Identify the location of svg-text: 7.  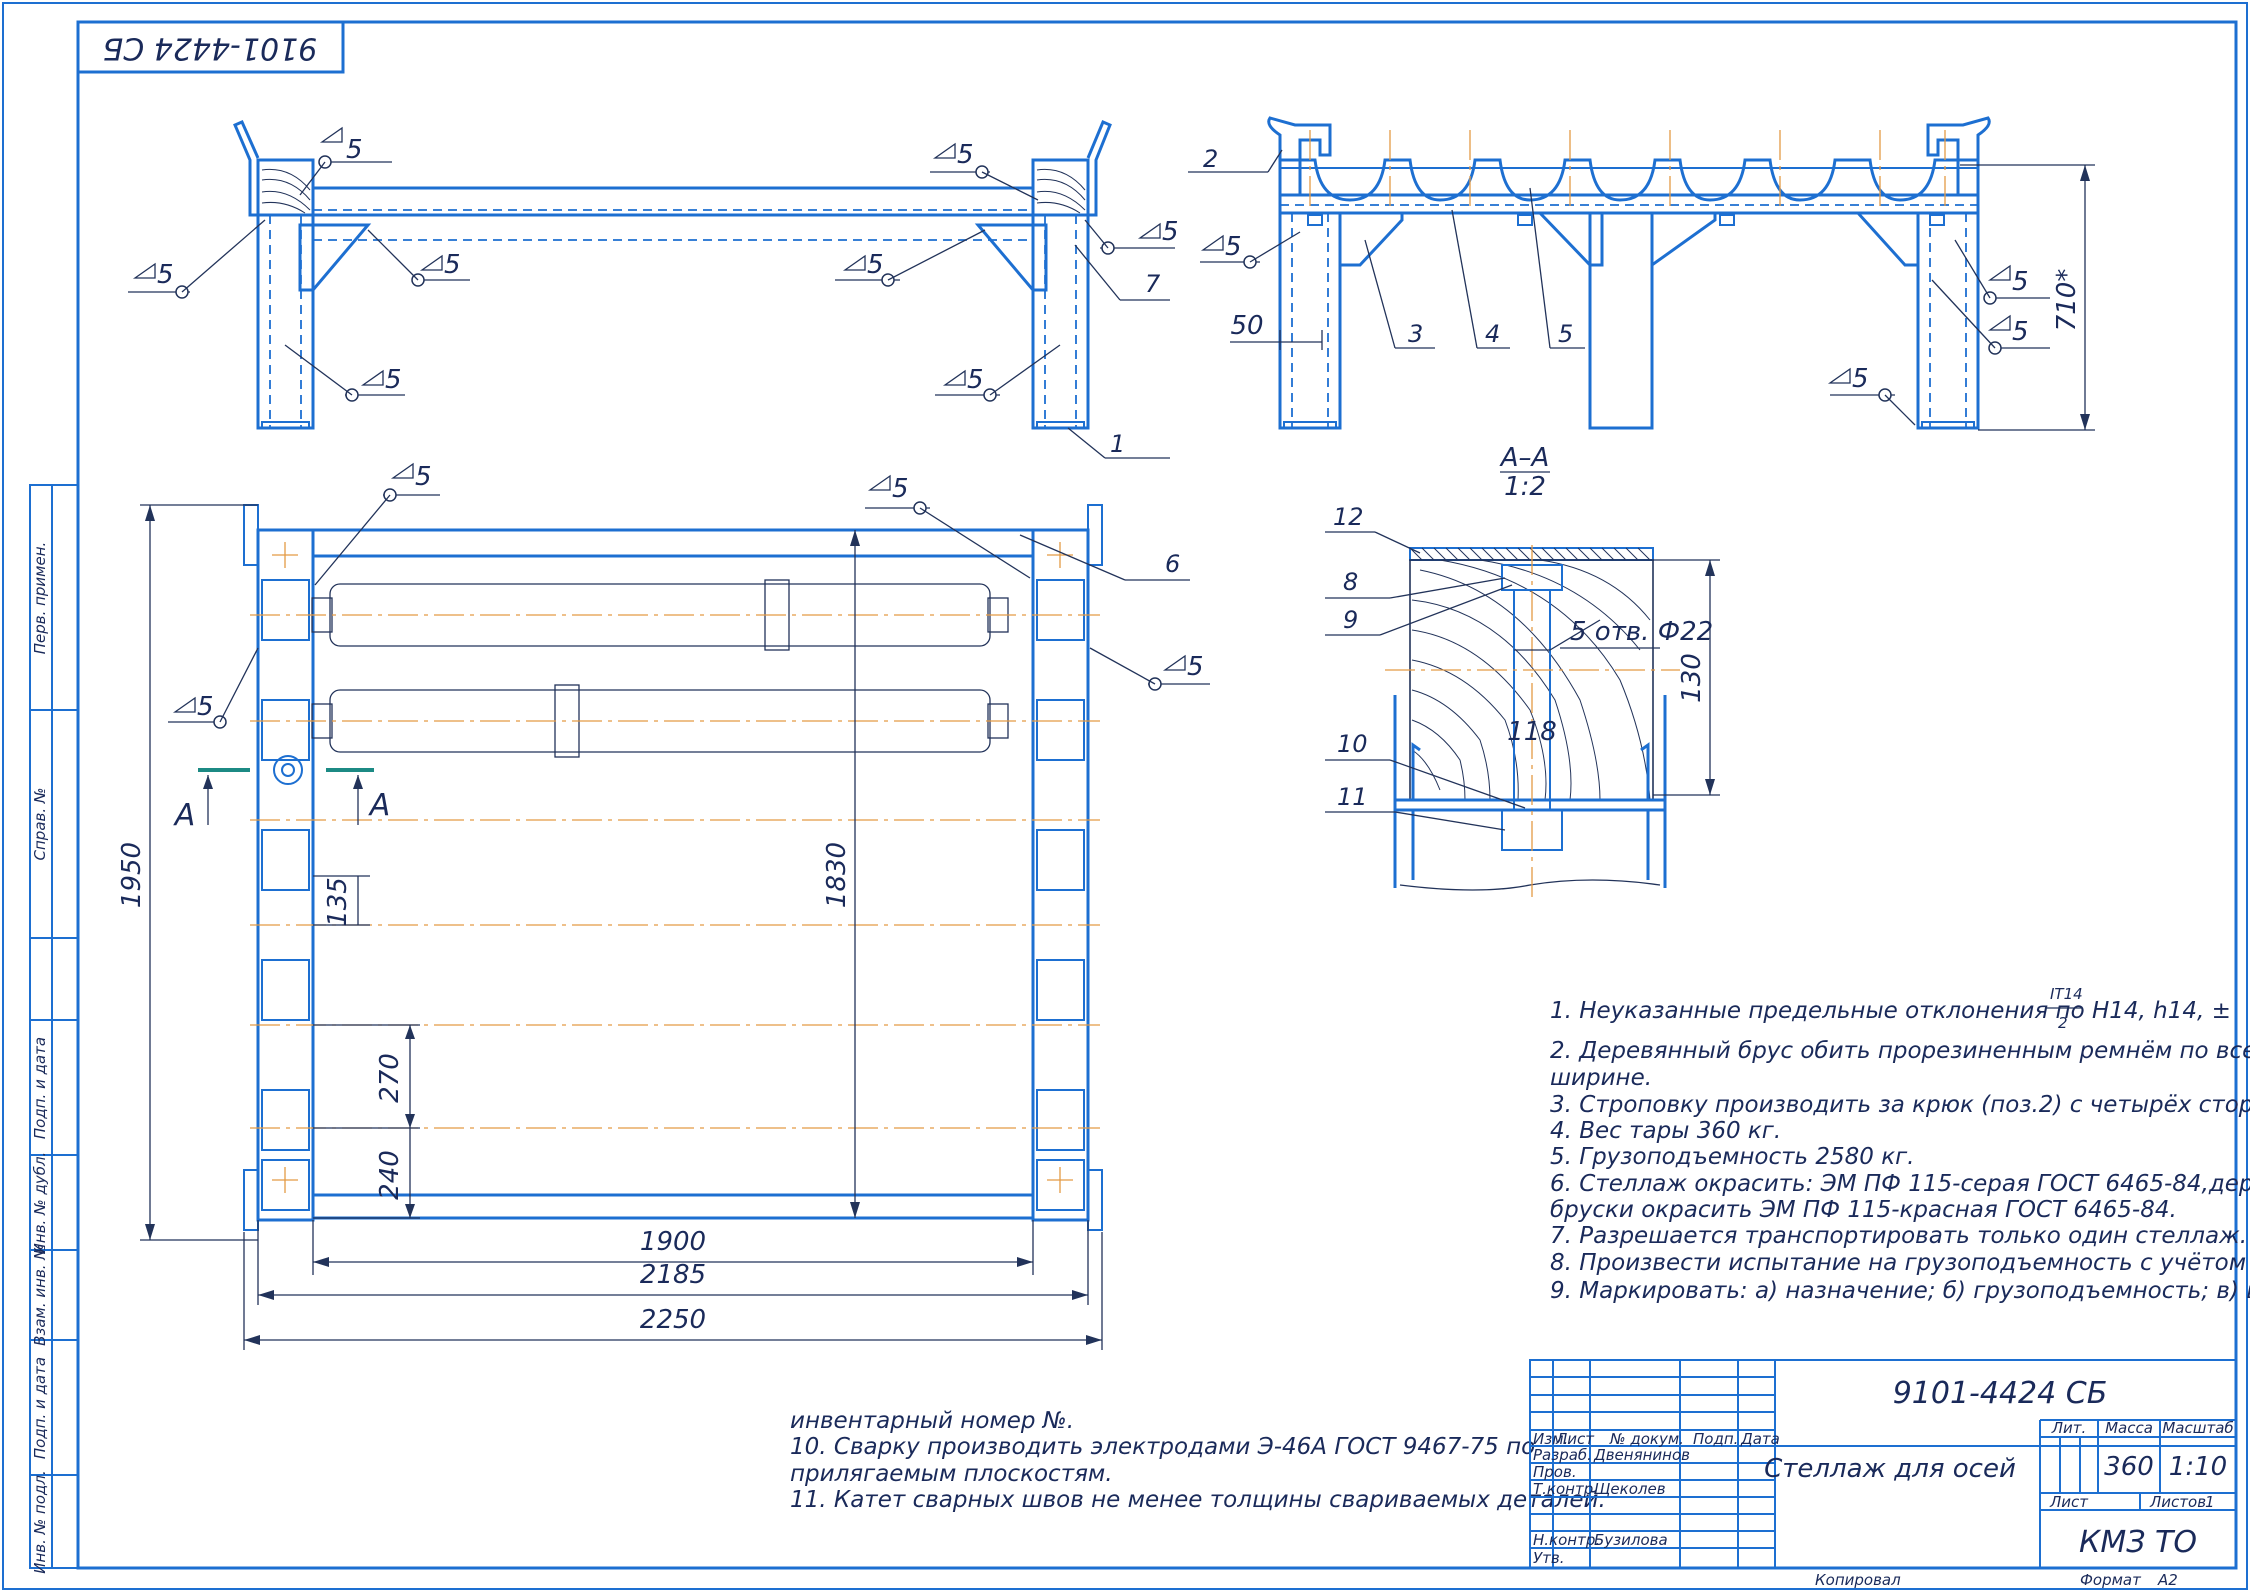
(1153, 284).